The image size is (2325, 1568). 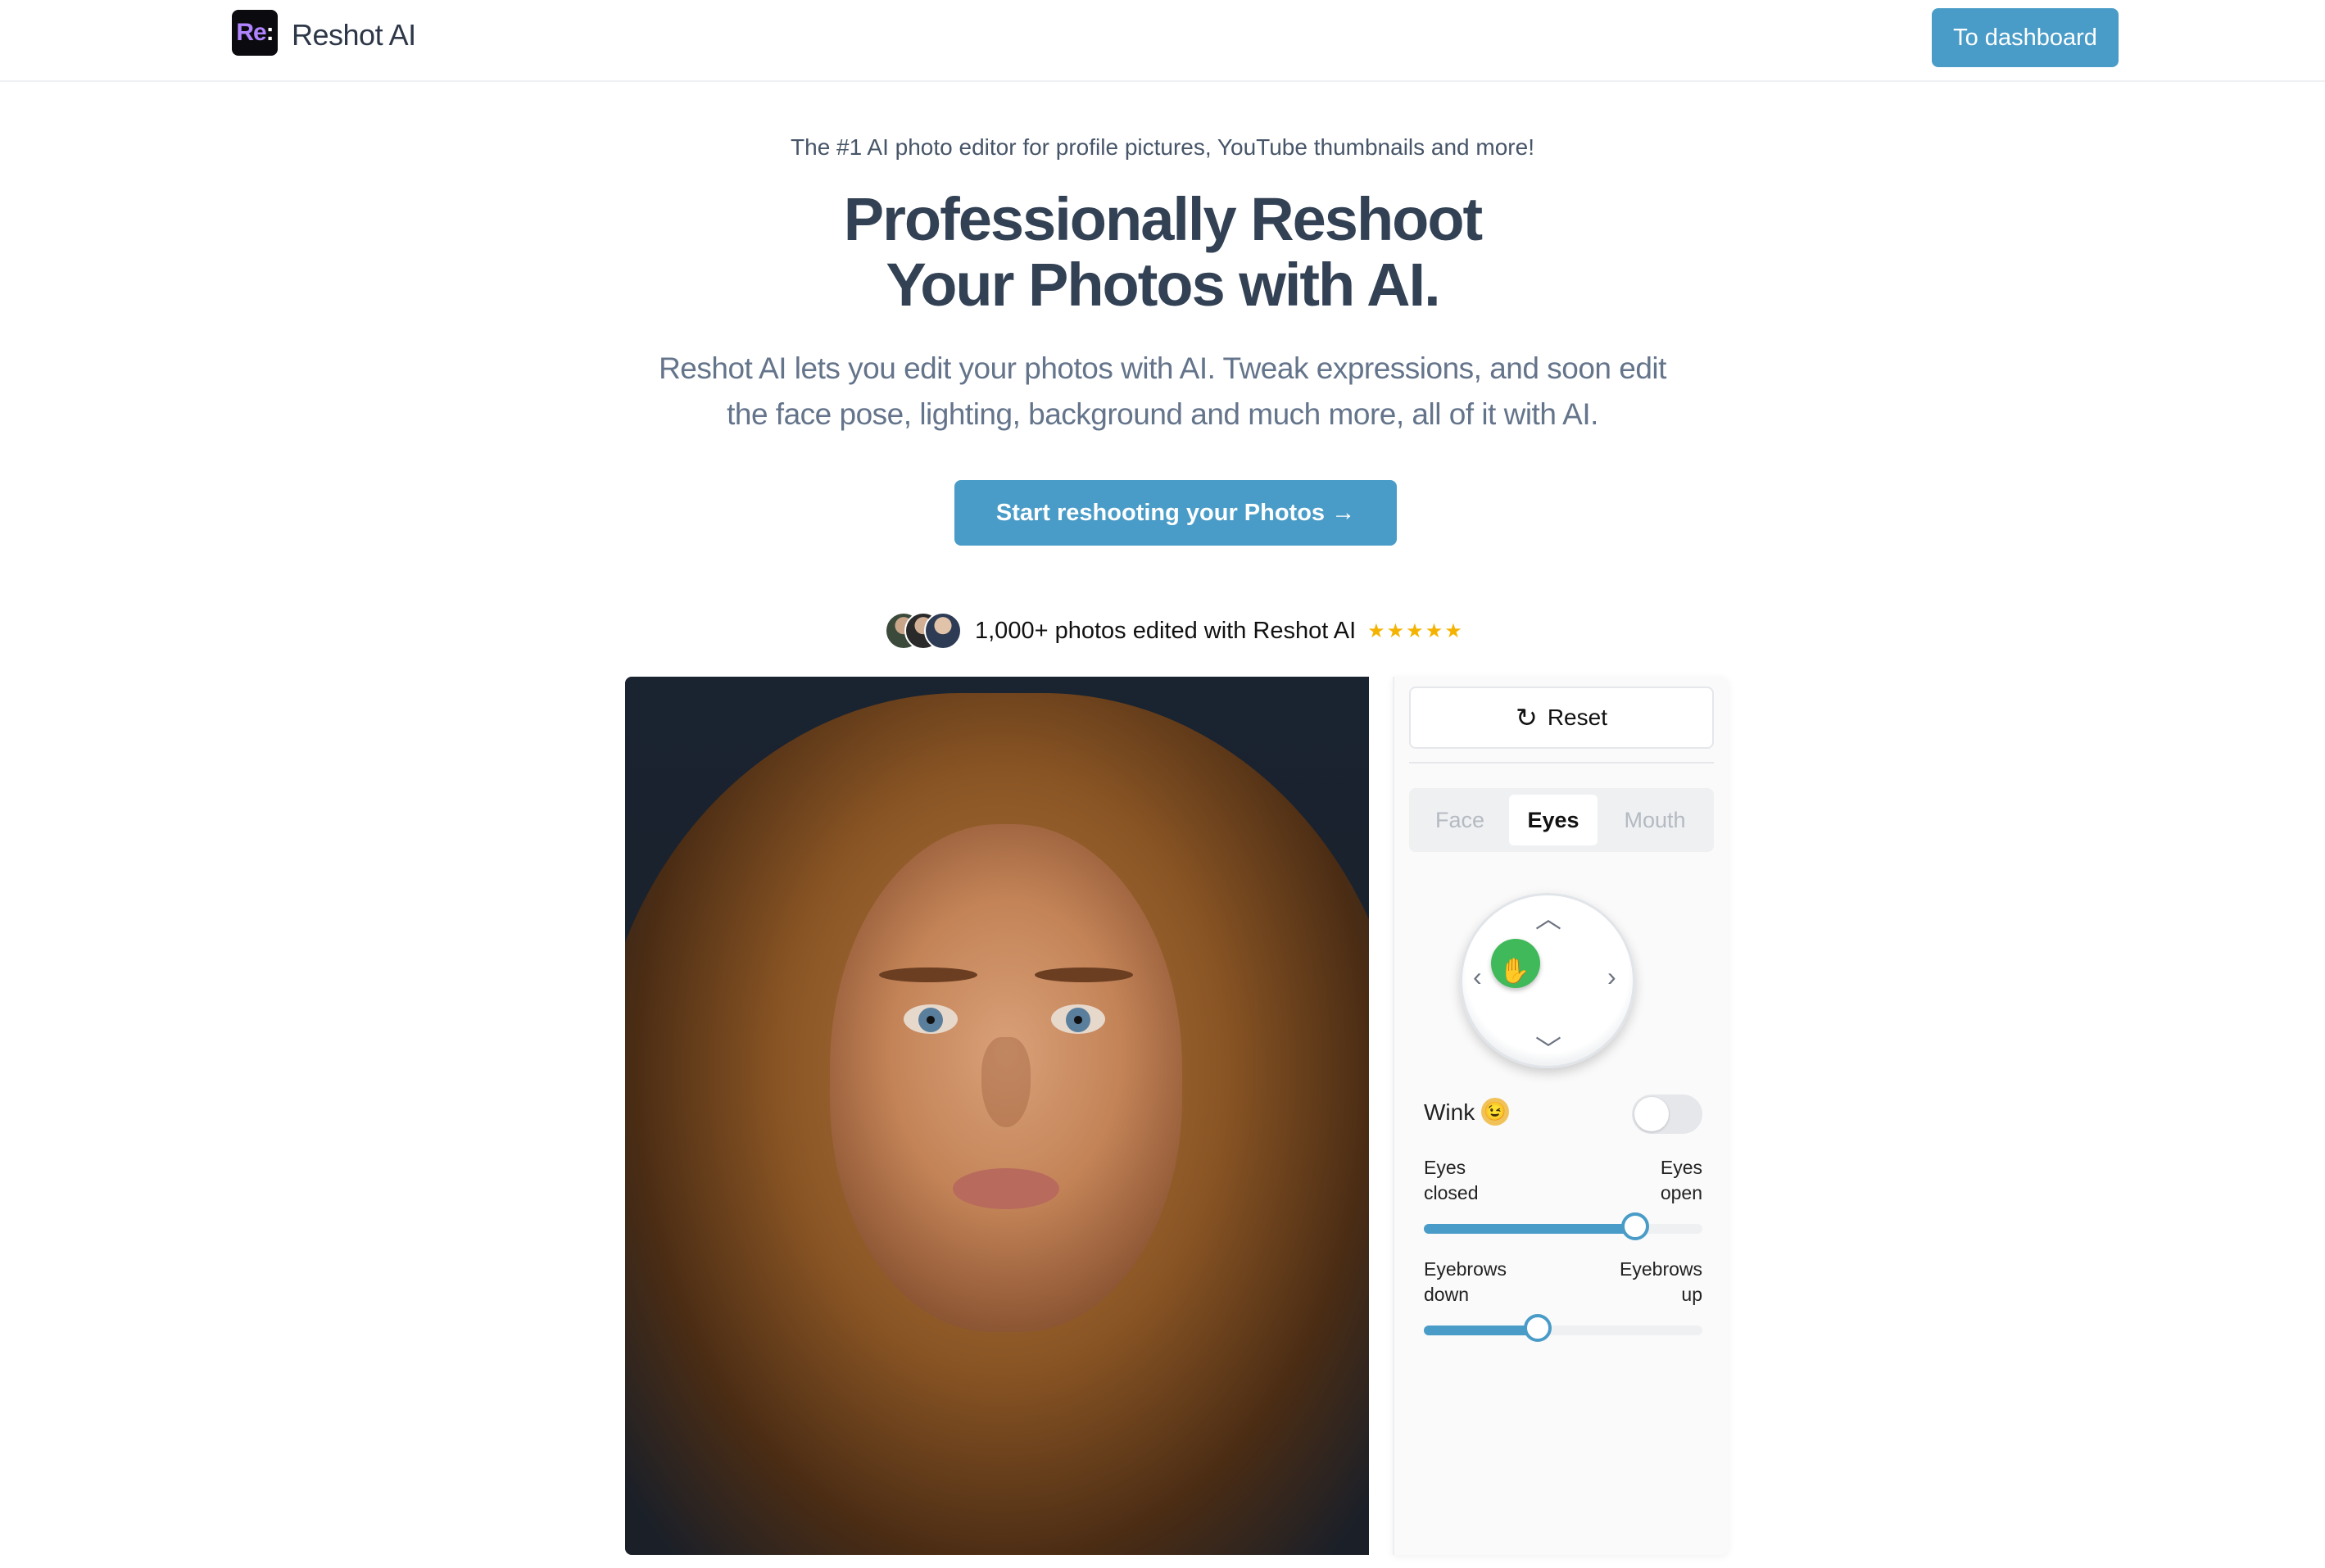 What do you see at coordinates (1451, 1192) in the screenshot?
I see `slider-left-label-line: closed` at bounding box center [1451, 1192].